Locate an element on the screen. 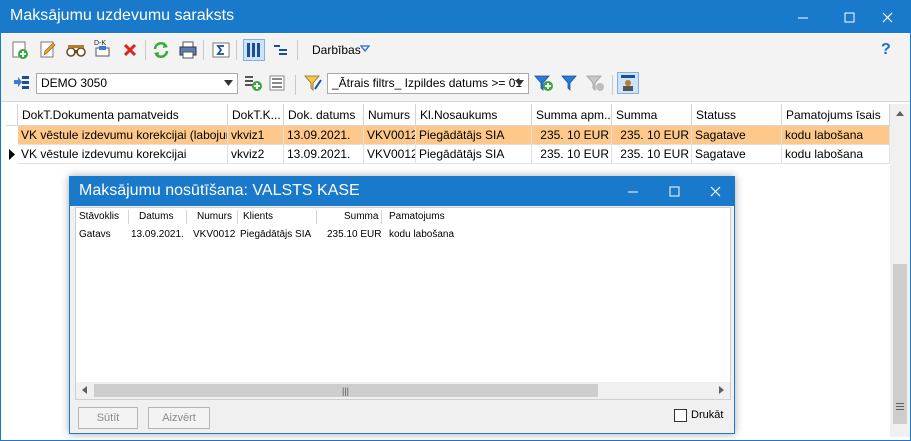  column-header-reason: Pamatojums īsais is located at coordinates (836, 115).